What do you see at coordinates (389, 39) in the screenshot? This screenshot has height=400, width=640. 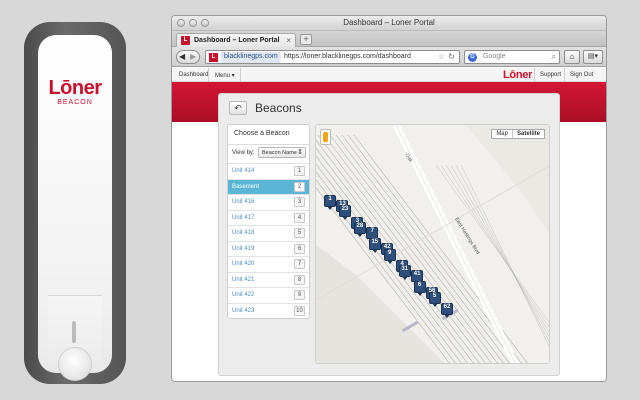 I see `tab-bar: L Dashboard – Loner Portal × +` at bounding box center [389, 39].